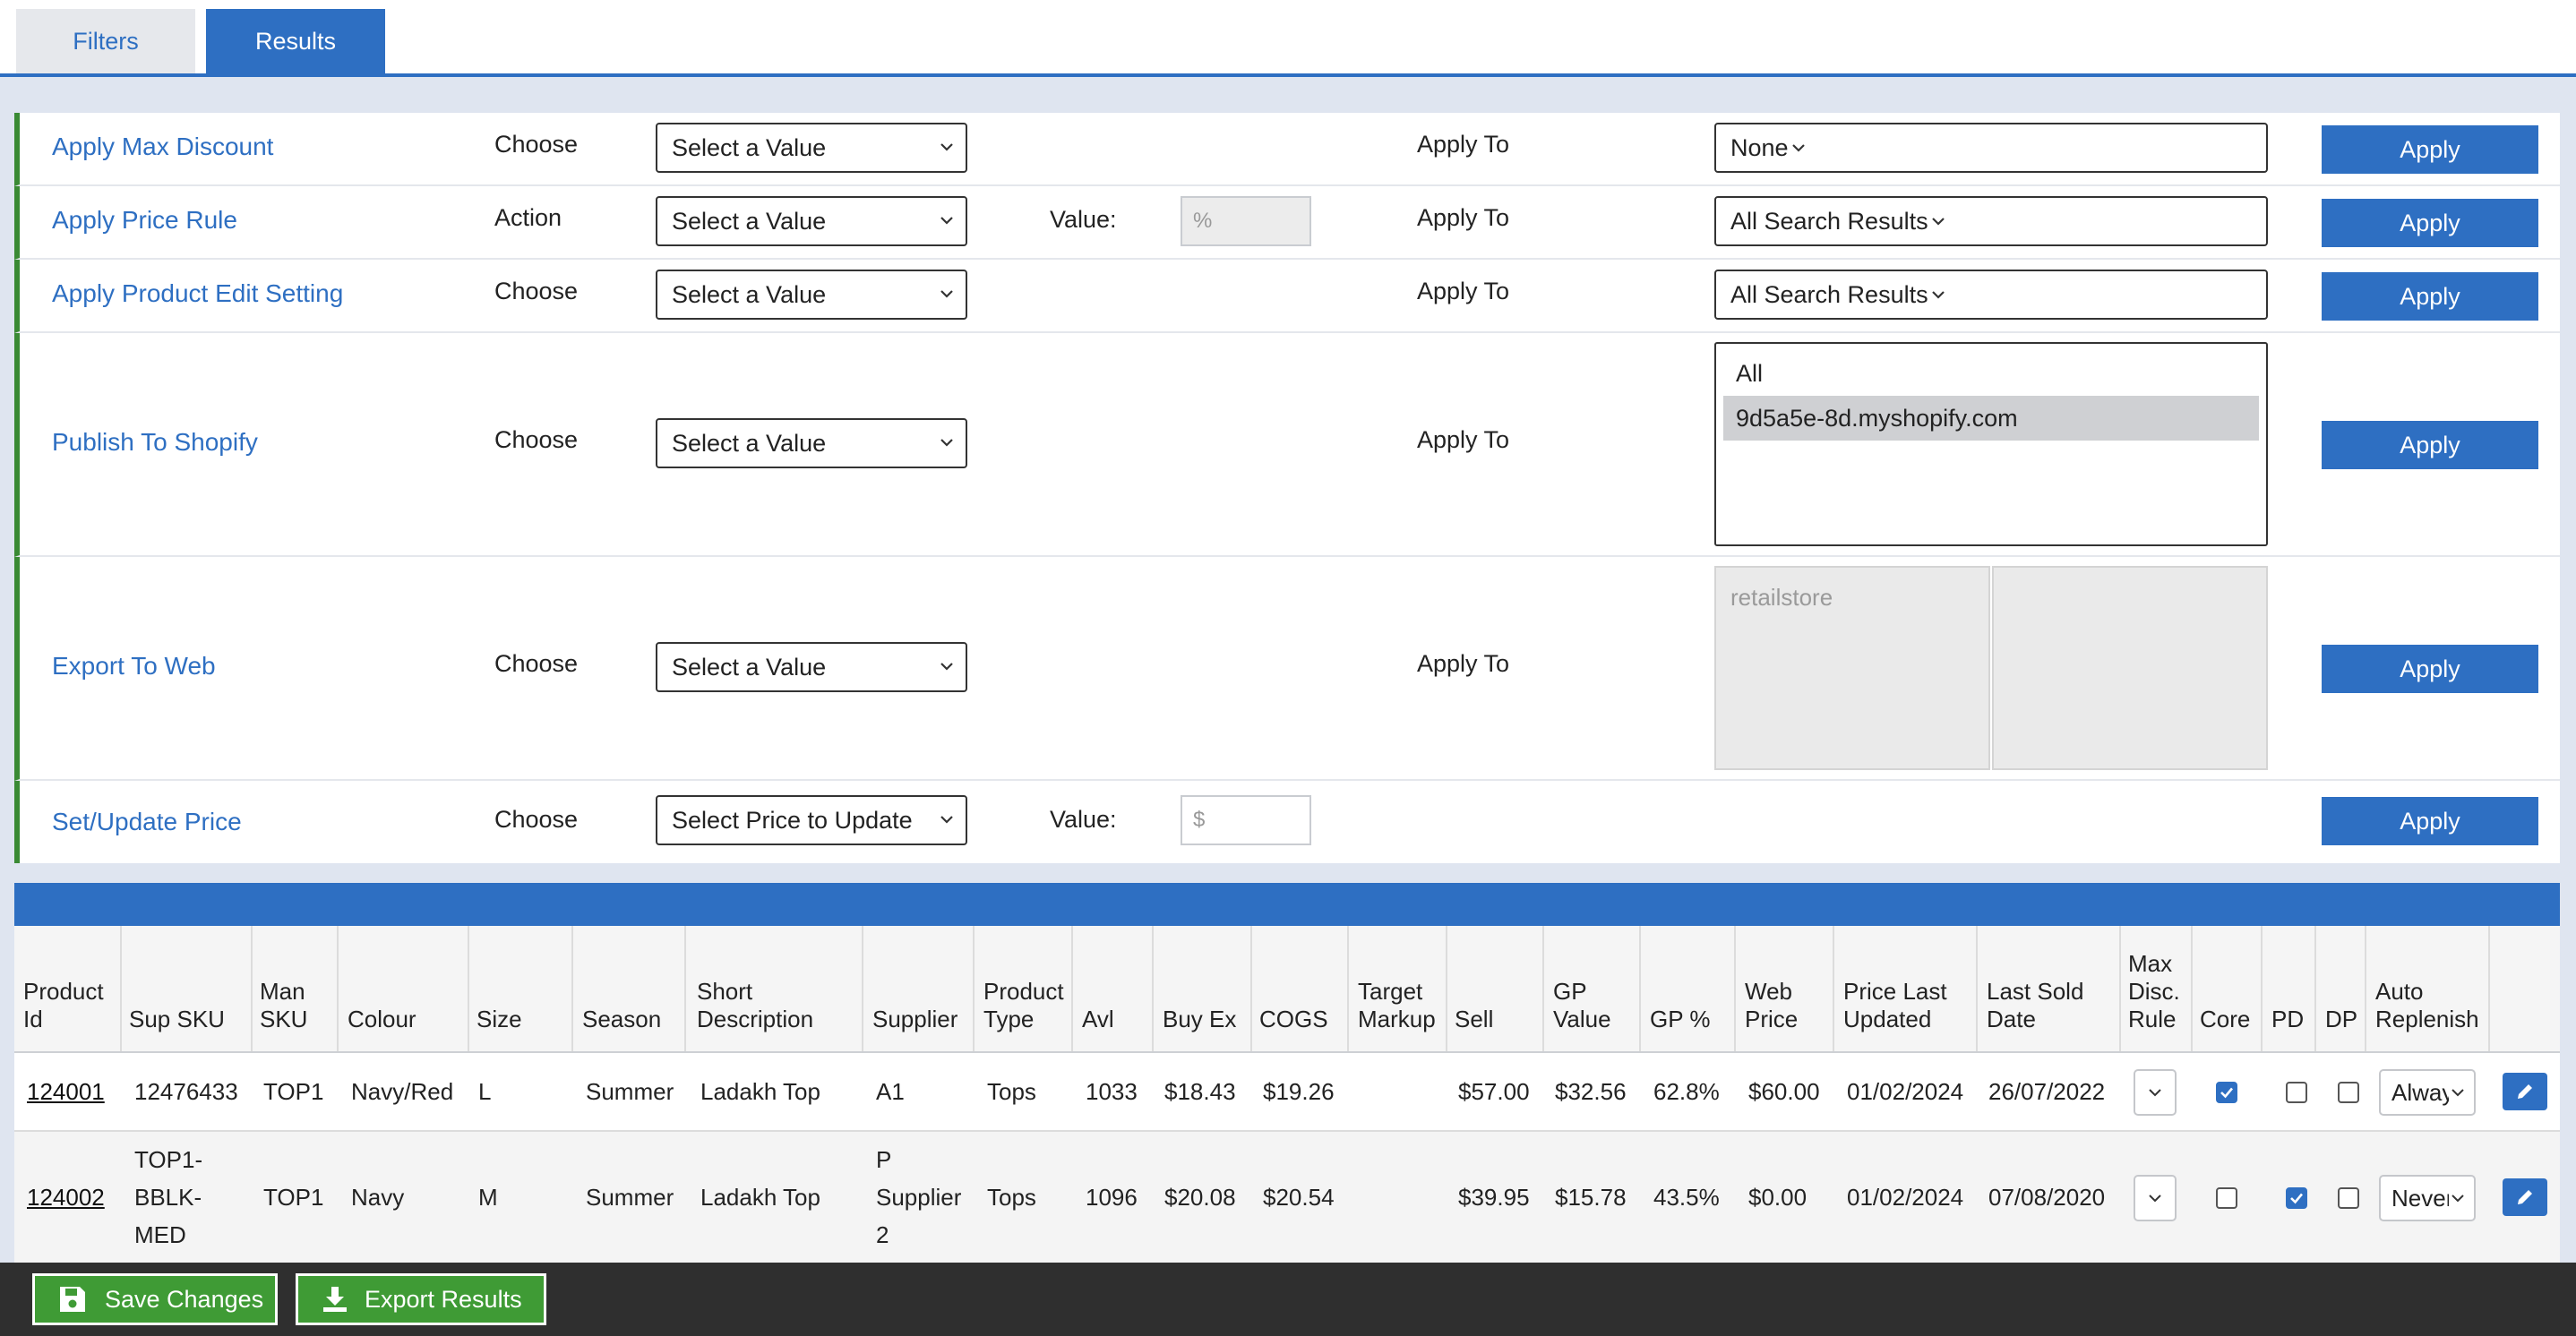  What do you see at coordinates (295, 41) in the screenshot?
I see `tab-results: Results` at bounding box center [295, 41].